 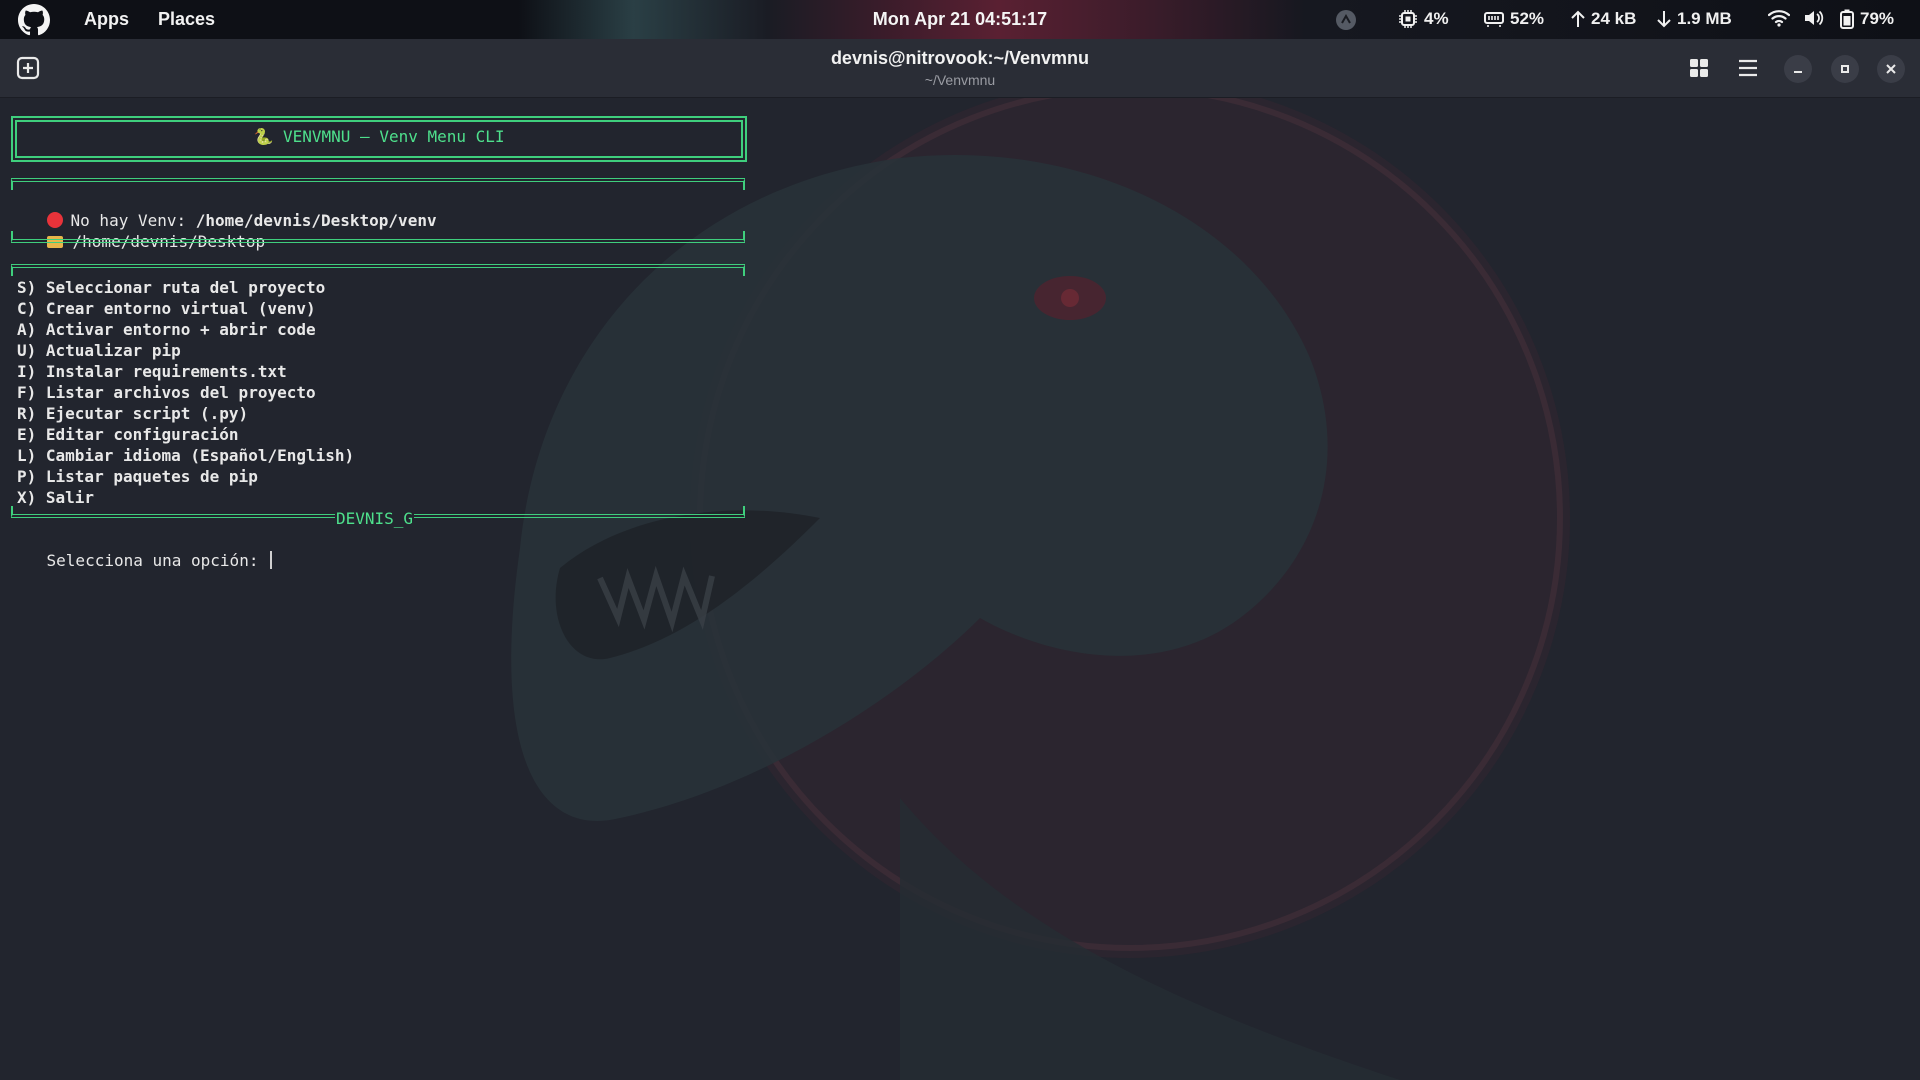 I want to click on menu-panel-top, so click(x=378, y=270).